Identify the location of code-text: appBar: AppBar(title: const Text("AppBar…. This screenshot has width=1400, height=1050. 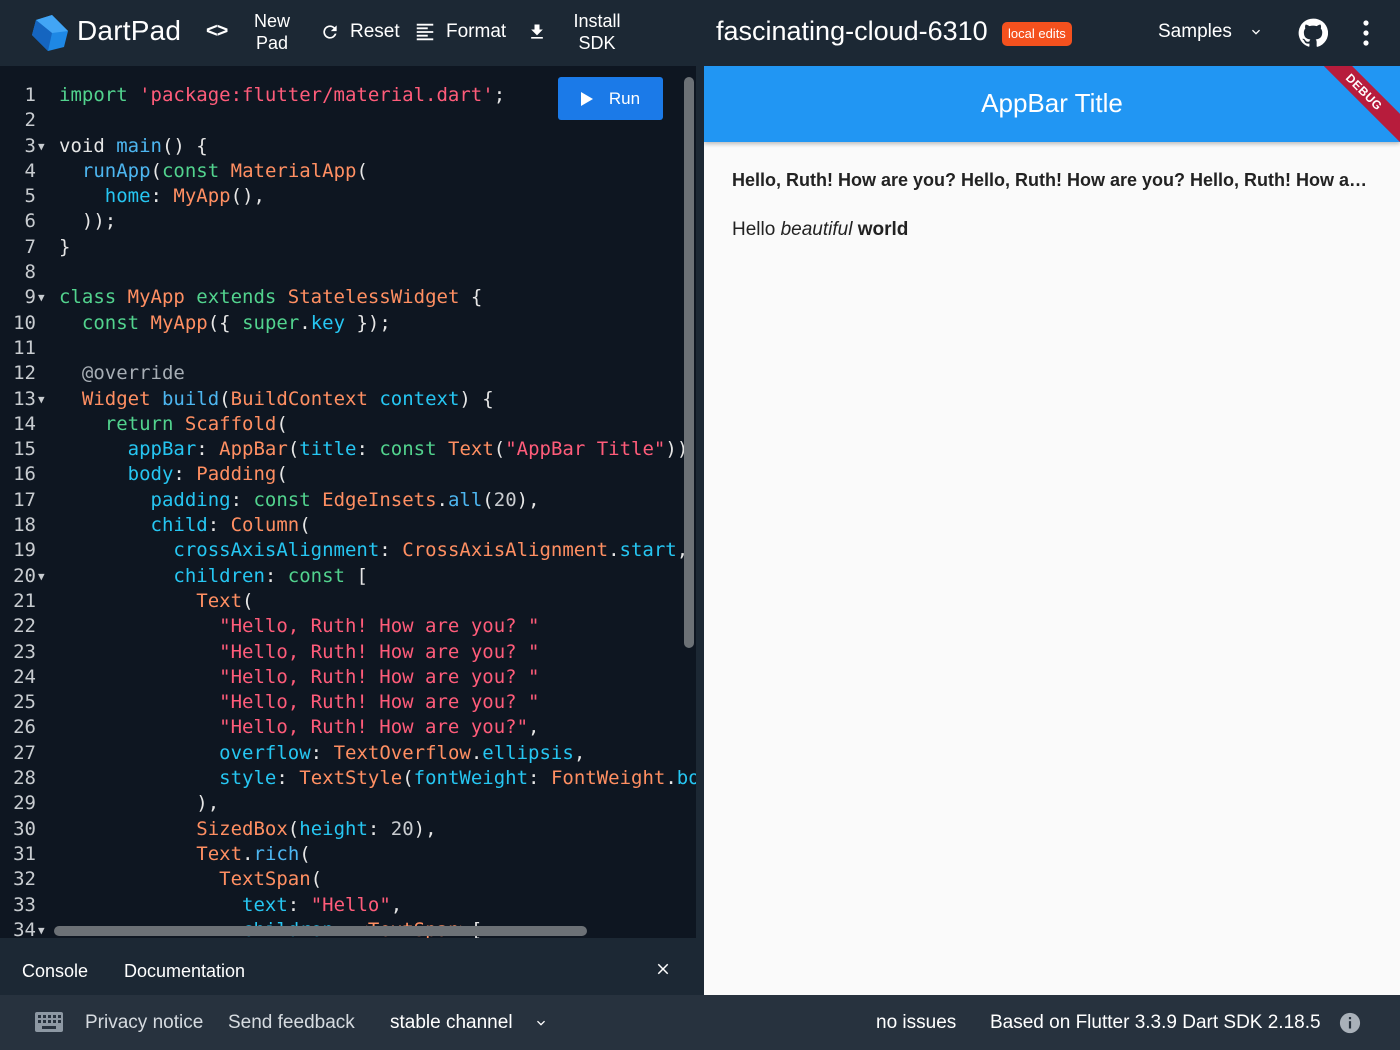
(374, 449).